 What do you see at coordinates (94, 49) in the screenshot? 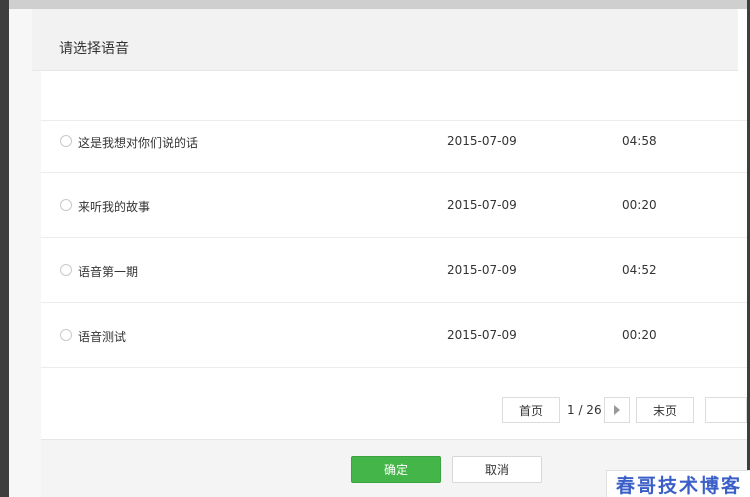
I see `dialog-title: 请选择语音` at bounding box center [94, 49].